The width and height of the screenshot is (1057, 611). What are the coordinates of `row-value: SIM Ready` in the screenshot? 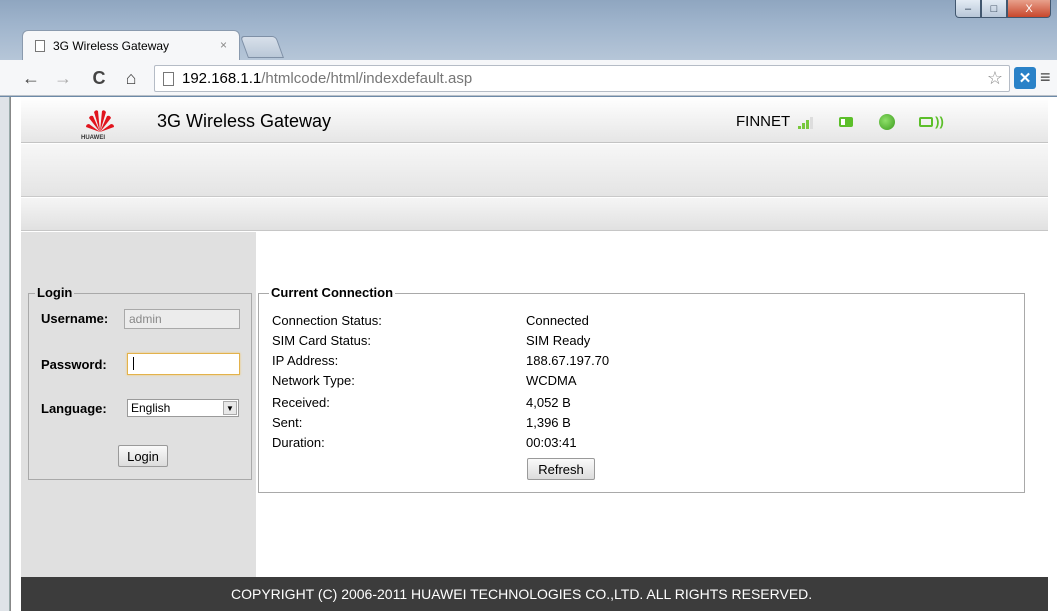 It's located at (558, 340).